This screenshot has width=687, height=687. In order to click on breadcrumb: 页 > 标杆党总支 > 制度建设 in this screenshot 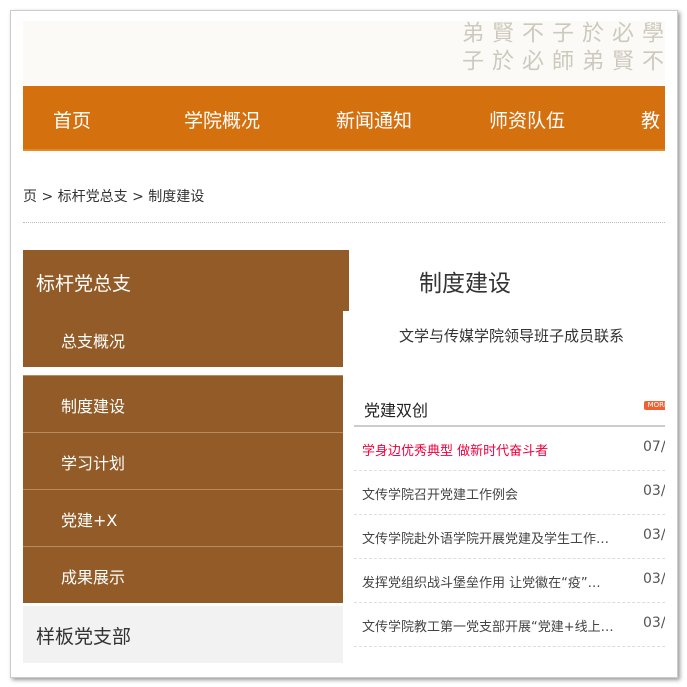, I will do `click(114, 197)`.